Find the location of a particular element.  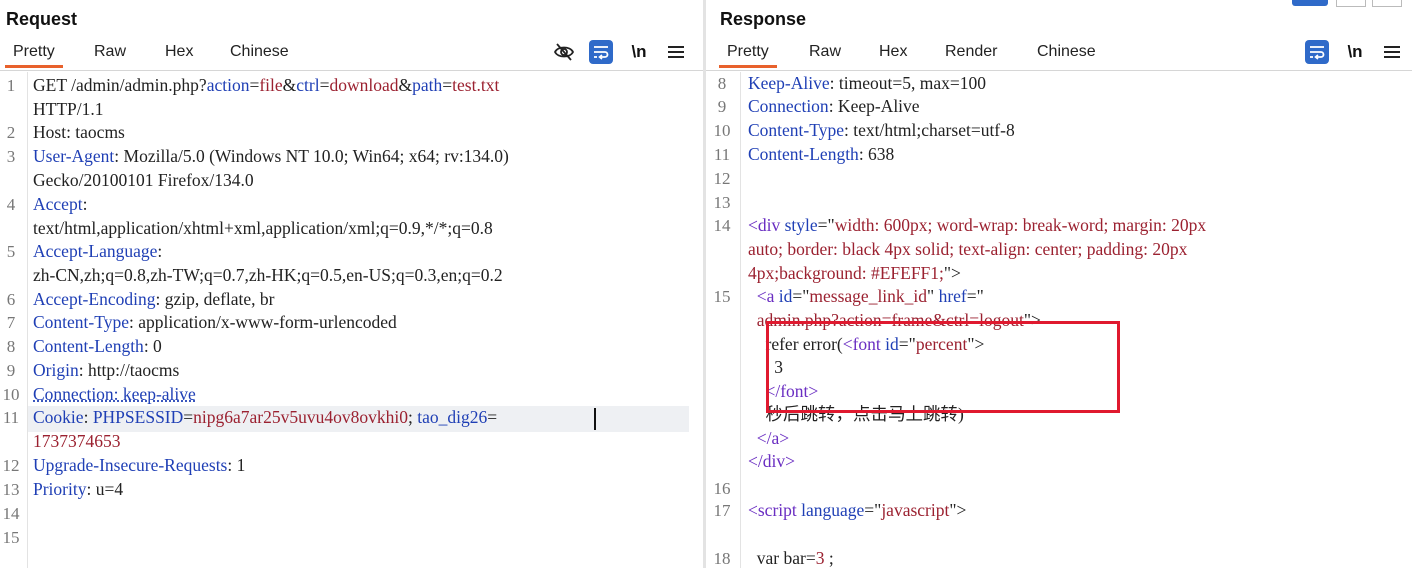

code-token: Content-Type is located at coordinates (796, 130).